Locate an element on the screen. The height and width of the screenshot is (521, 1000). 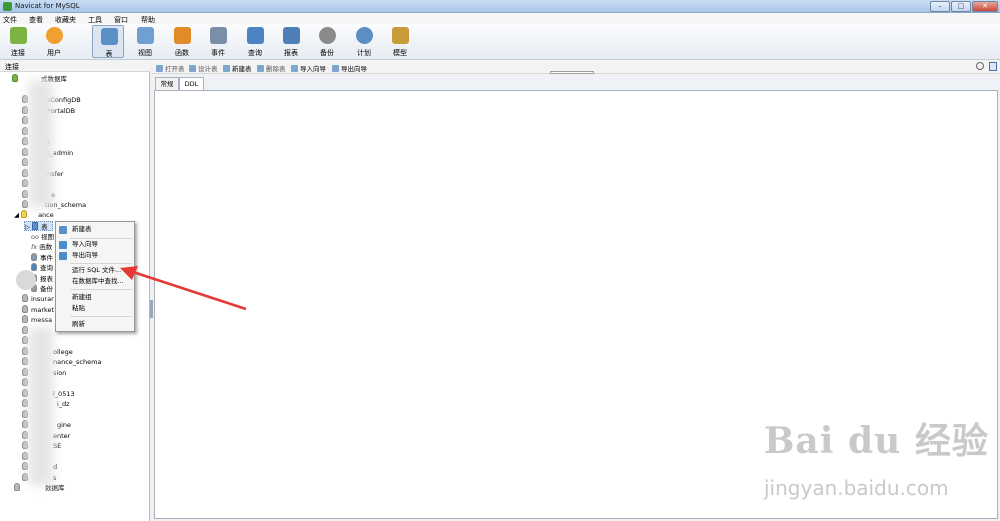
watermark-logo: Bai du 经验 is located at coordinates (876, 441).